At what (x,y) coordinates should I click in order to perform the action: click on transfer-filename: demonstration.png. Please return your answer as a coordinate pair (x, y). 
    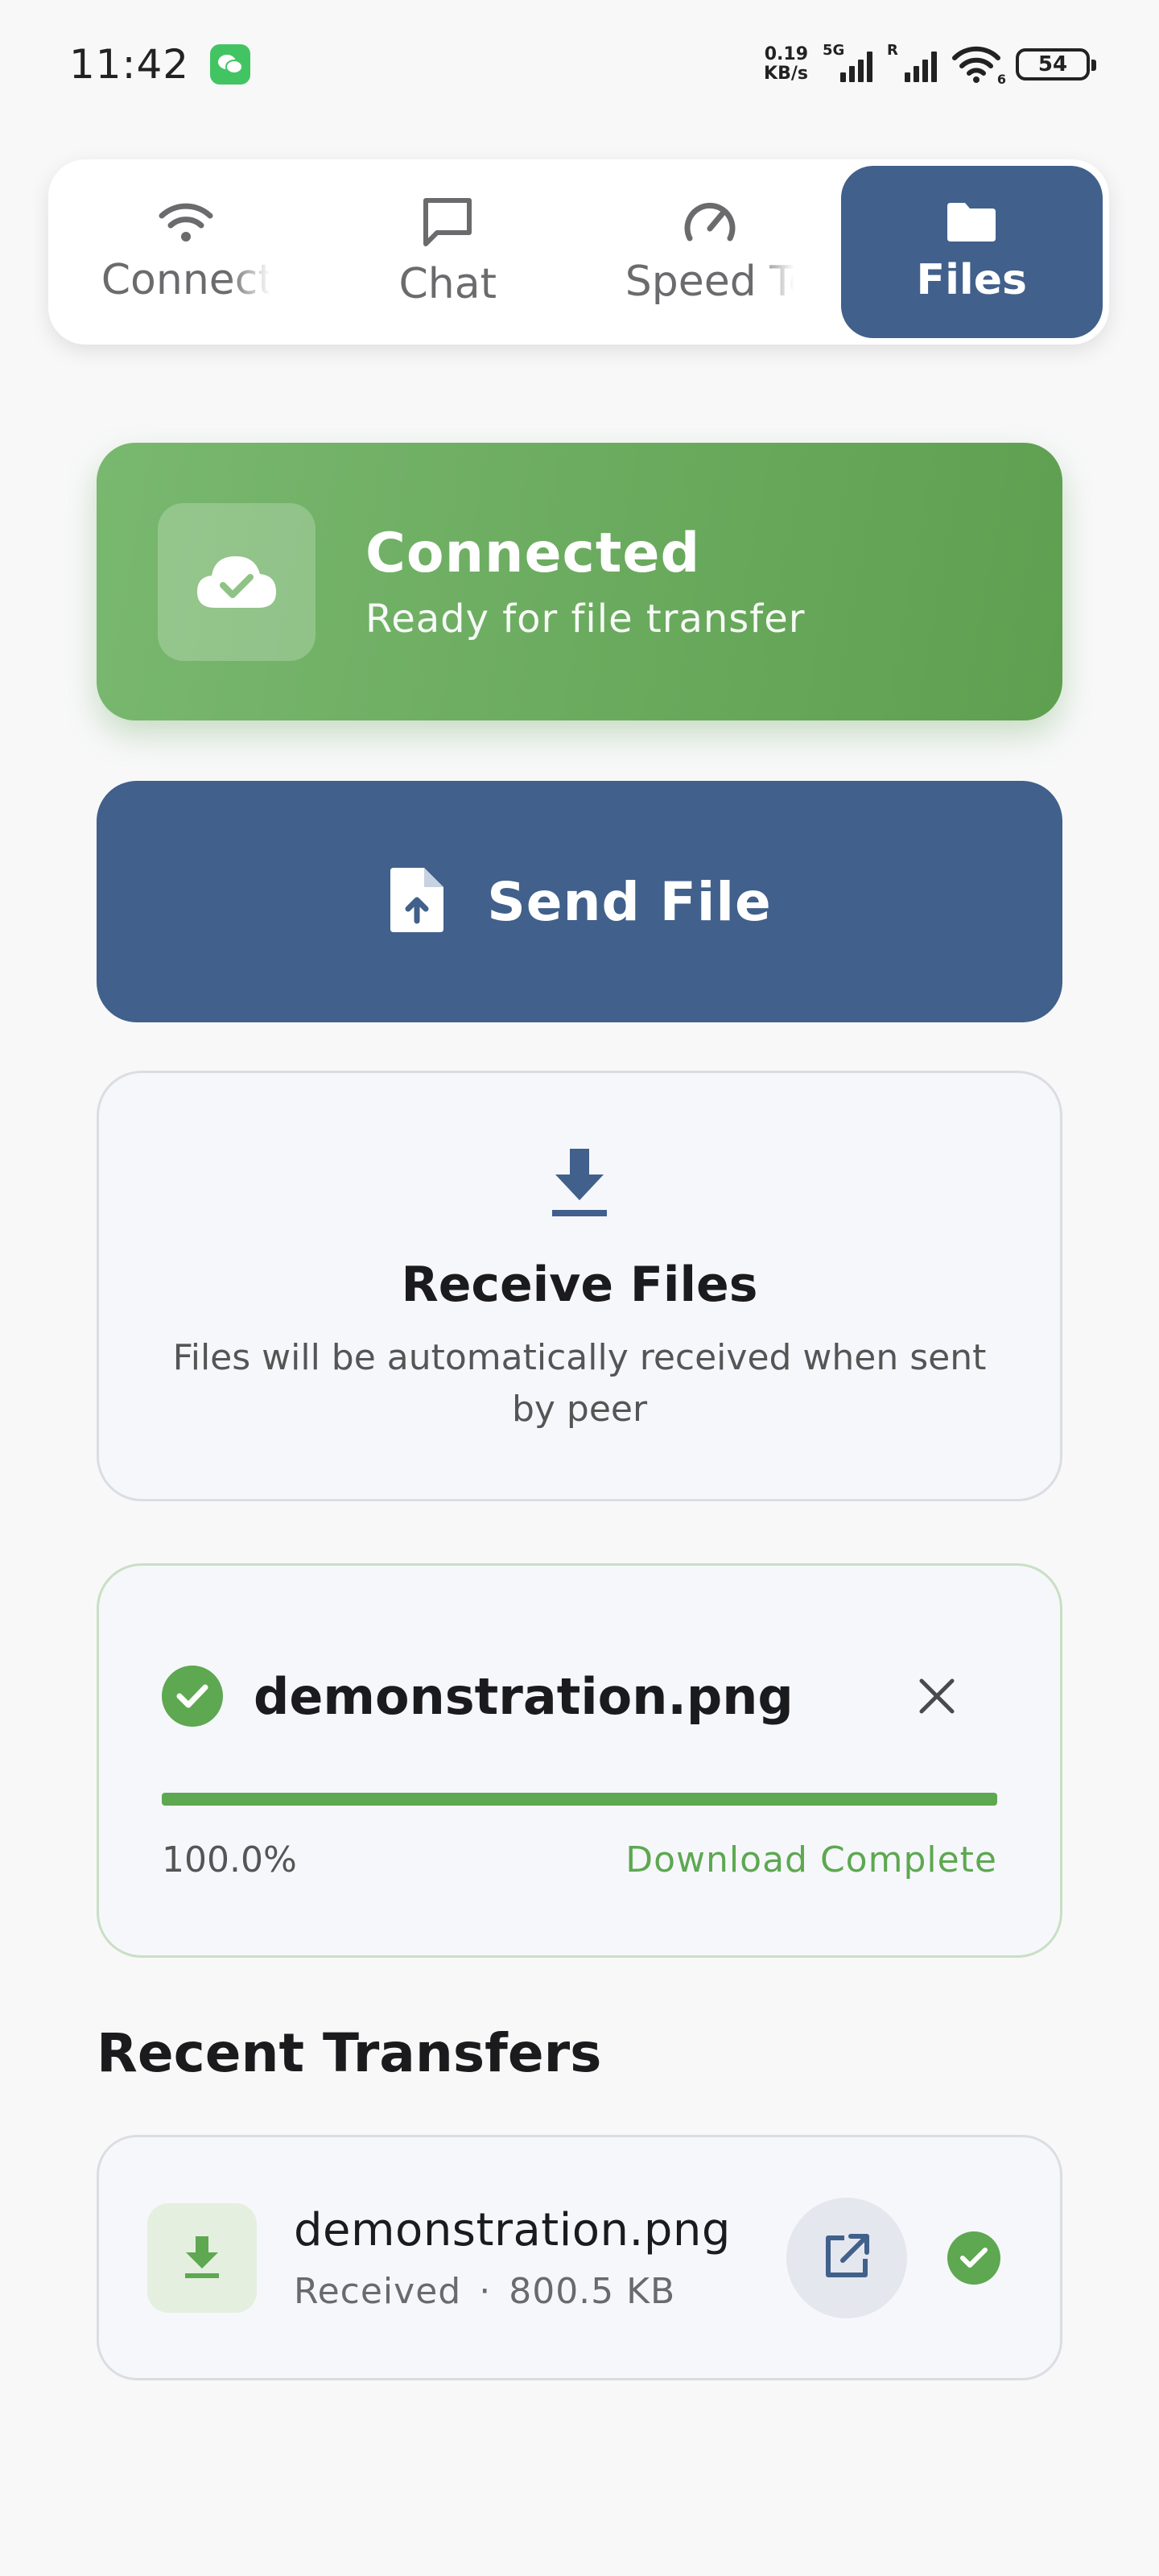
    Looking at the image, I should click on (524, 1696).